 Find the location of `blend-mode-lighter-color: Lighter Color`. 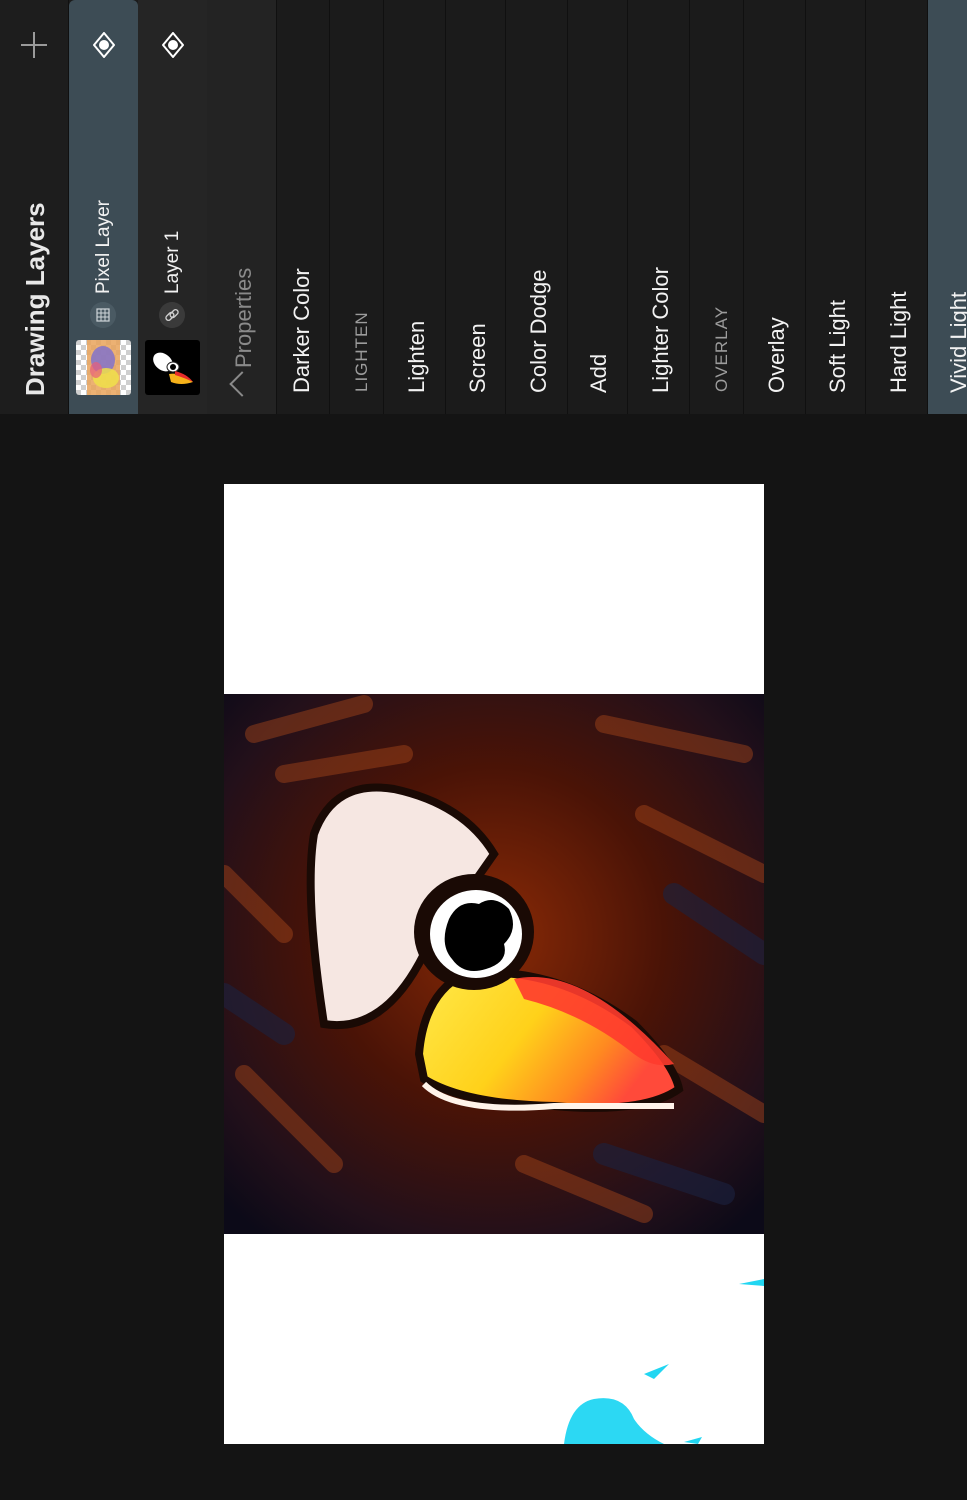

blend-mode-lighter-color: Lighter Color is located at coordinates (659, 207).